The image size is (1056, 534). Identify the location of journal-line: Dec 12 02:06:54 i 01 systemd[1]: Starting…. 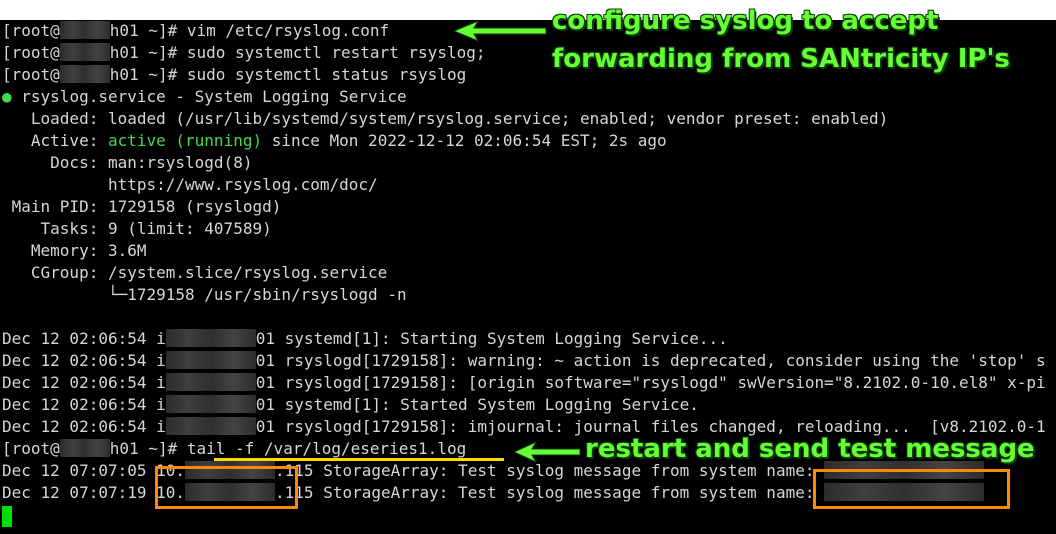
(365, 339).